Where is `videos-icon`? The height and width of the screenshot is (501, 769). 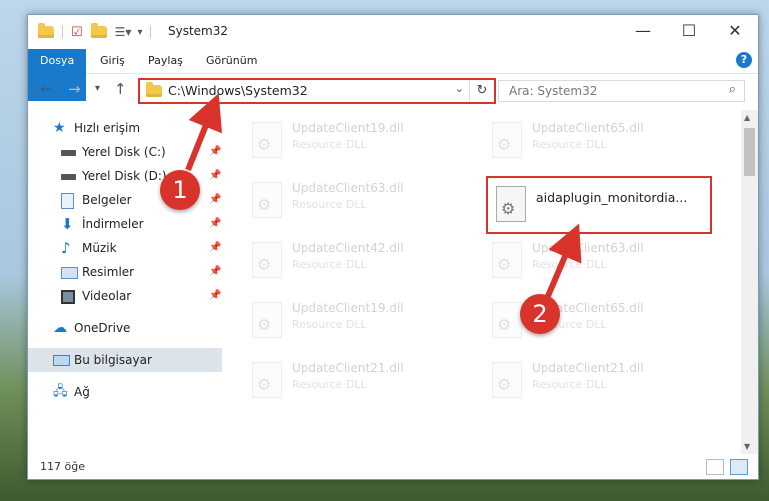 videos-icon is located at coordinates (68, 297).